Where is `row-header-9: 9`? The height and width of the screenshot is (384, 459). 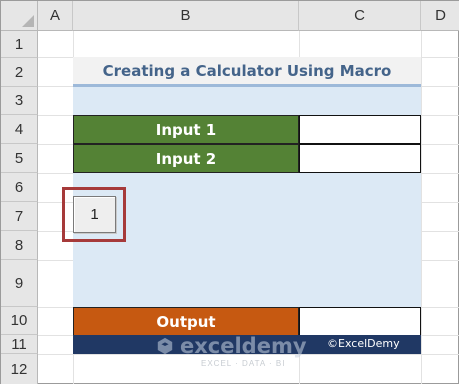 row-header-9: 9 is located at coordinates (19, 283).